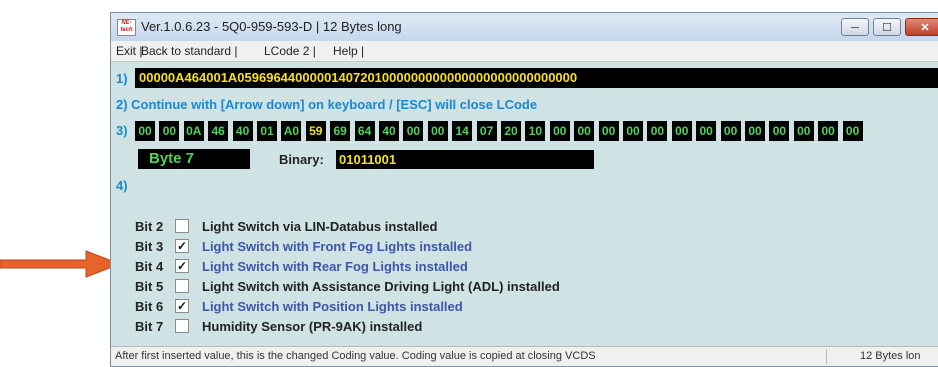 Image resolution: width=938 pixels, height=367 pixels. What do you see at coordinates (189, 51) in the screenshot?
I see `menu-back-to-standard: Back to standard |` at bounding box center [189, 51].